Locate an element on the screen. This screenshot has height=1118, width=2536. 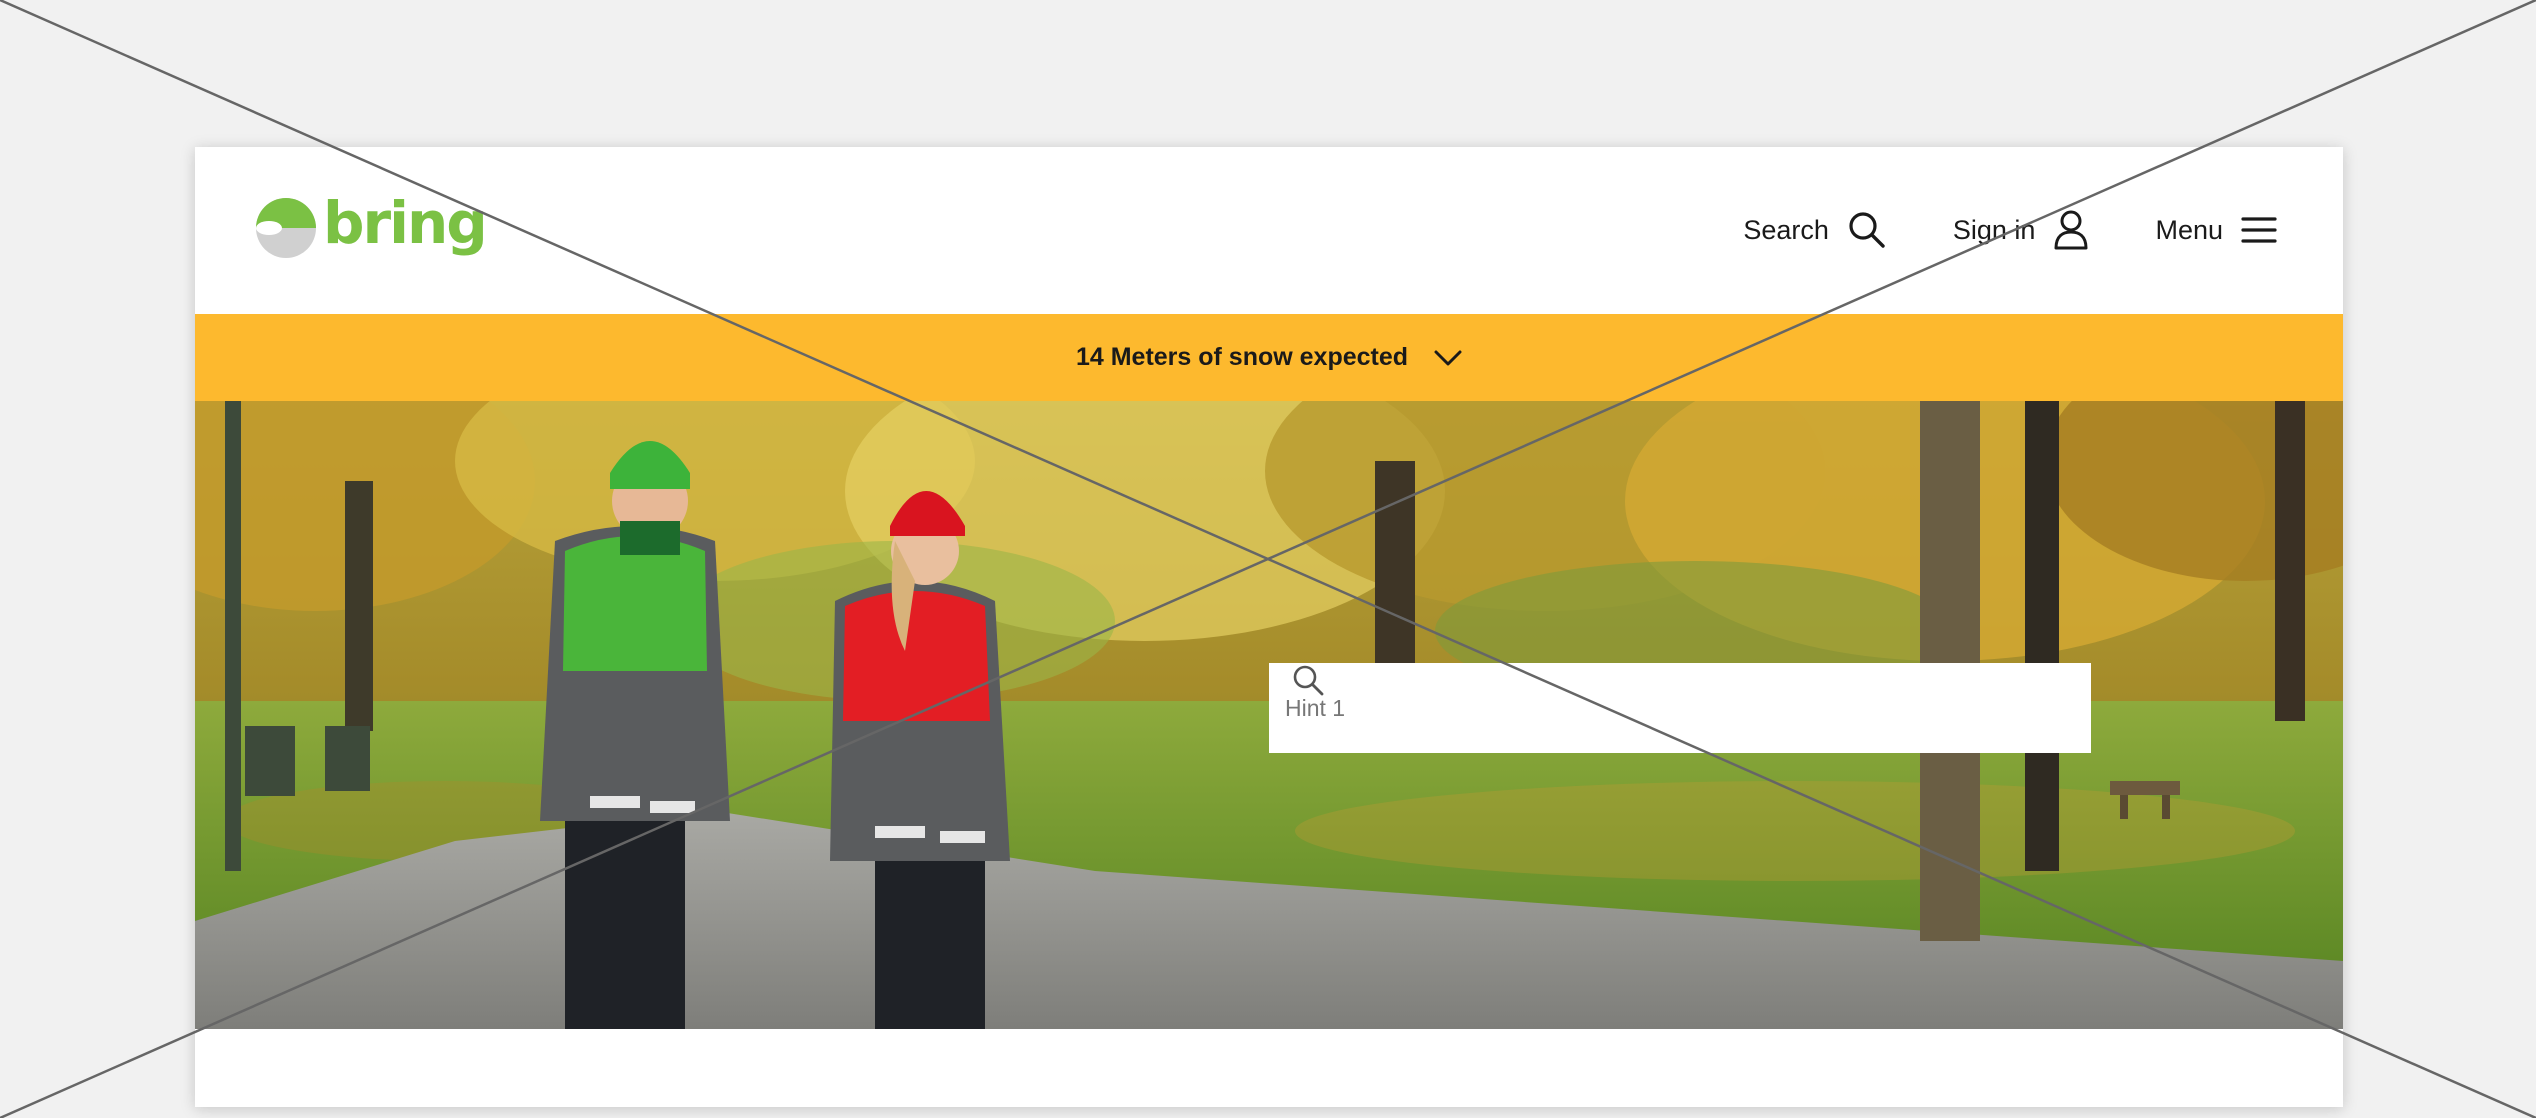
hamburger-icon is located at coordinates (2259, 230).